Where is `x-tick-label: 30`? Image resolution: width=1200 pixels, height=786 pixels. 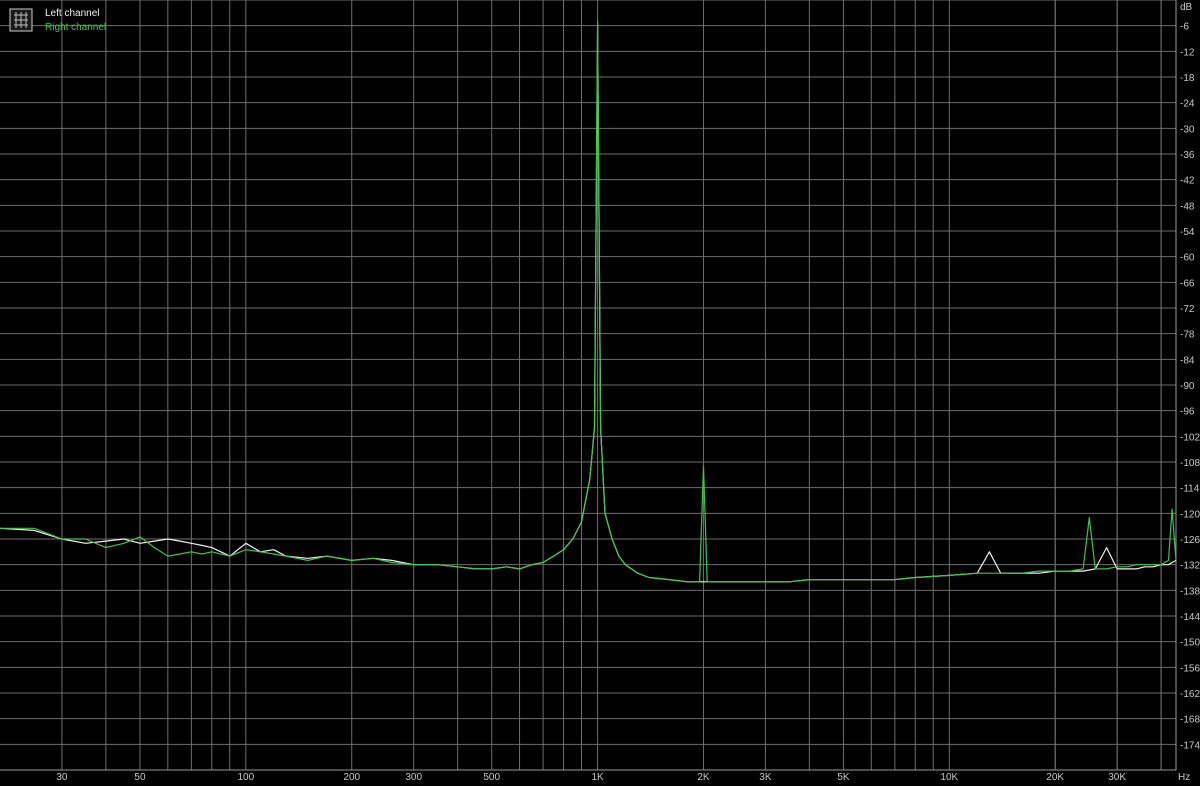
x-tick-label: 30 is located at coordinates (62, 777).